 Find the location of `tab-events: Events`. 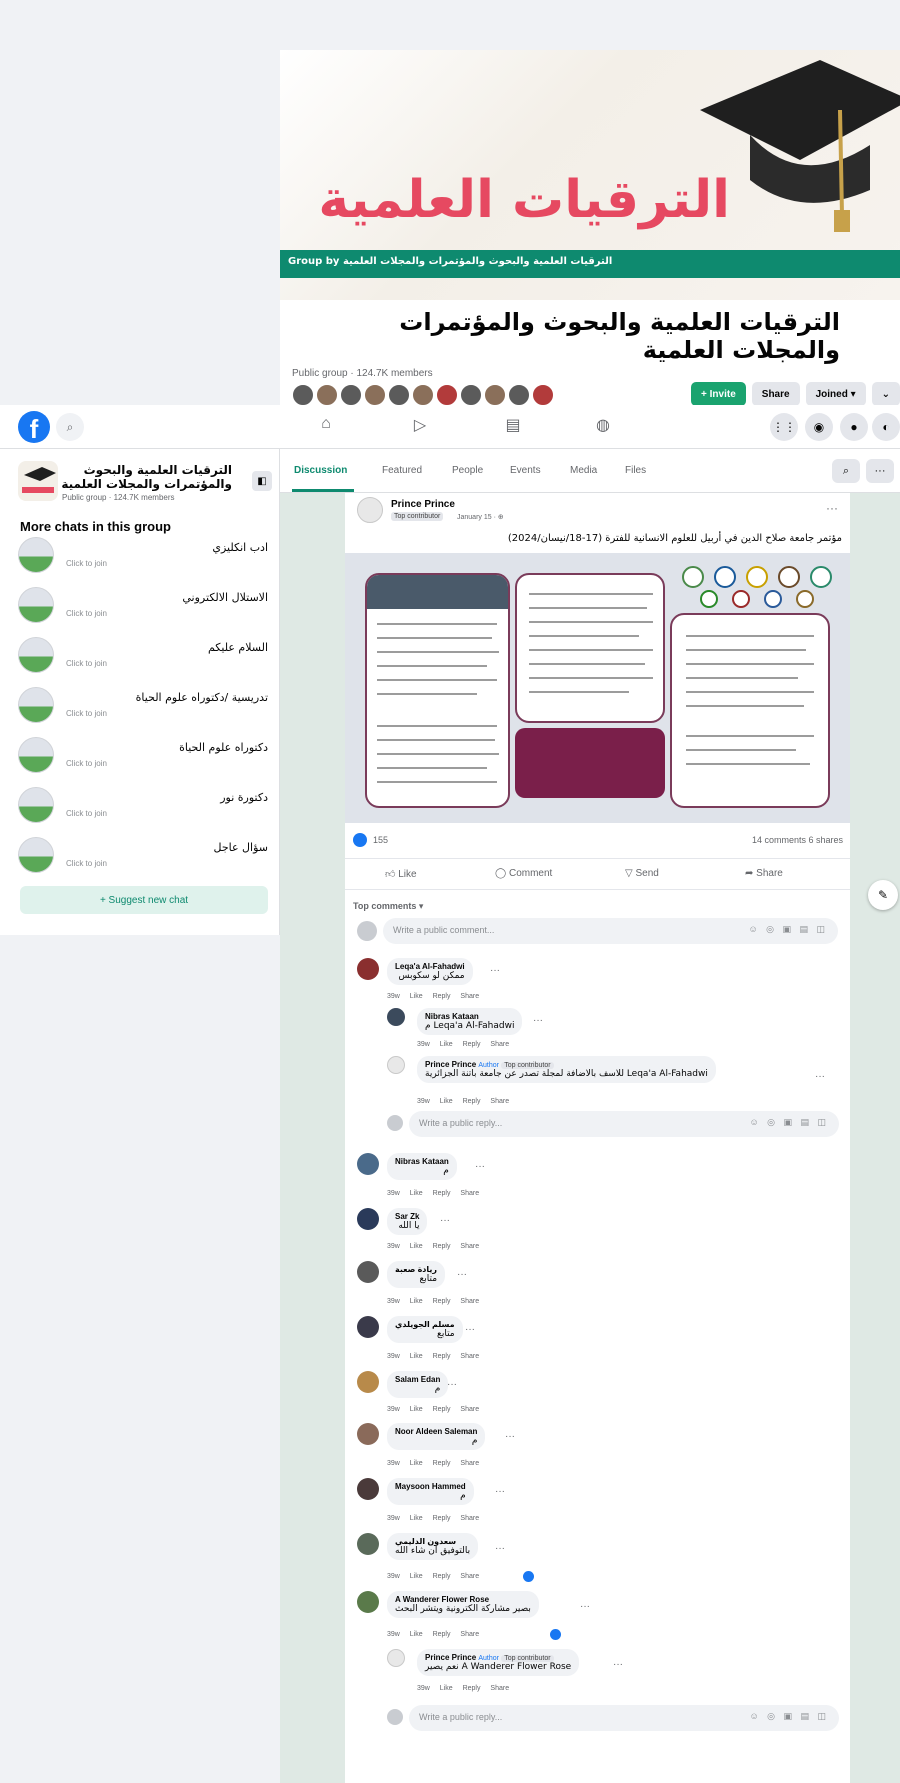

tab-events: Events is located at coordinates (525, 470).